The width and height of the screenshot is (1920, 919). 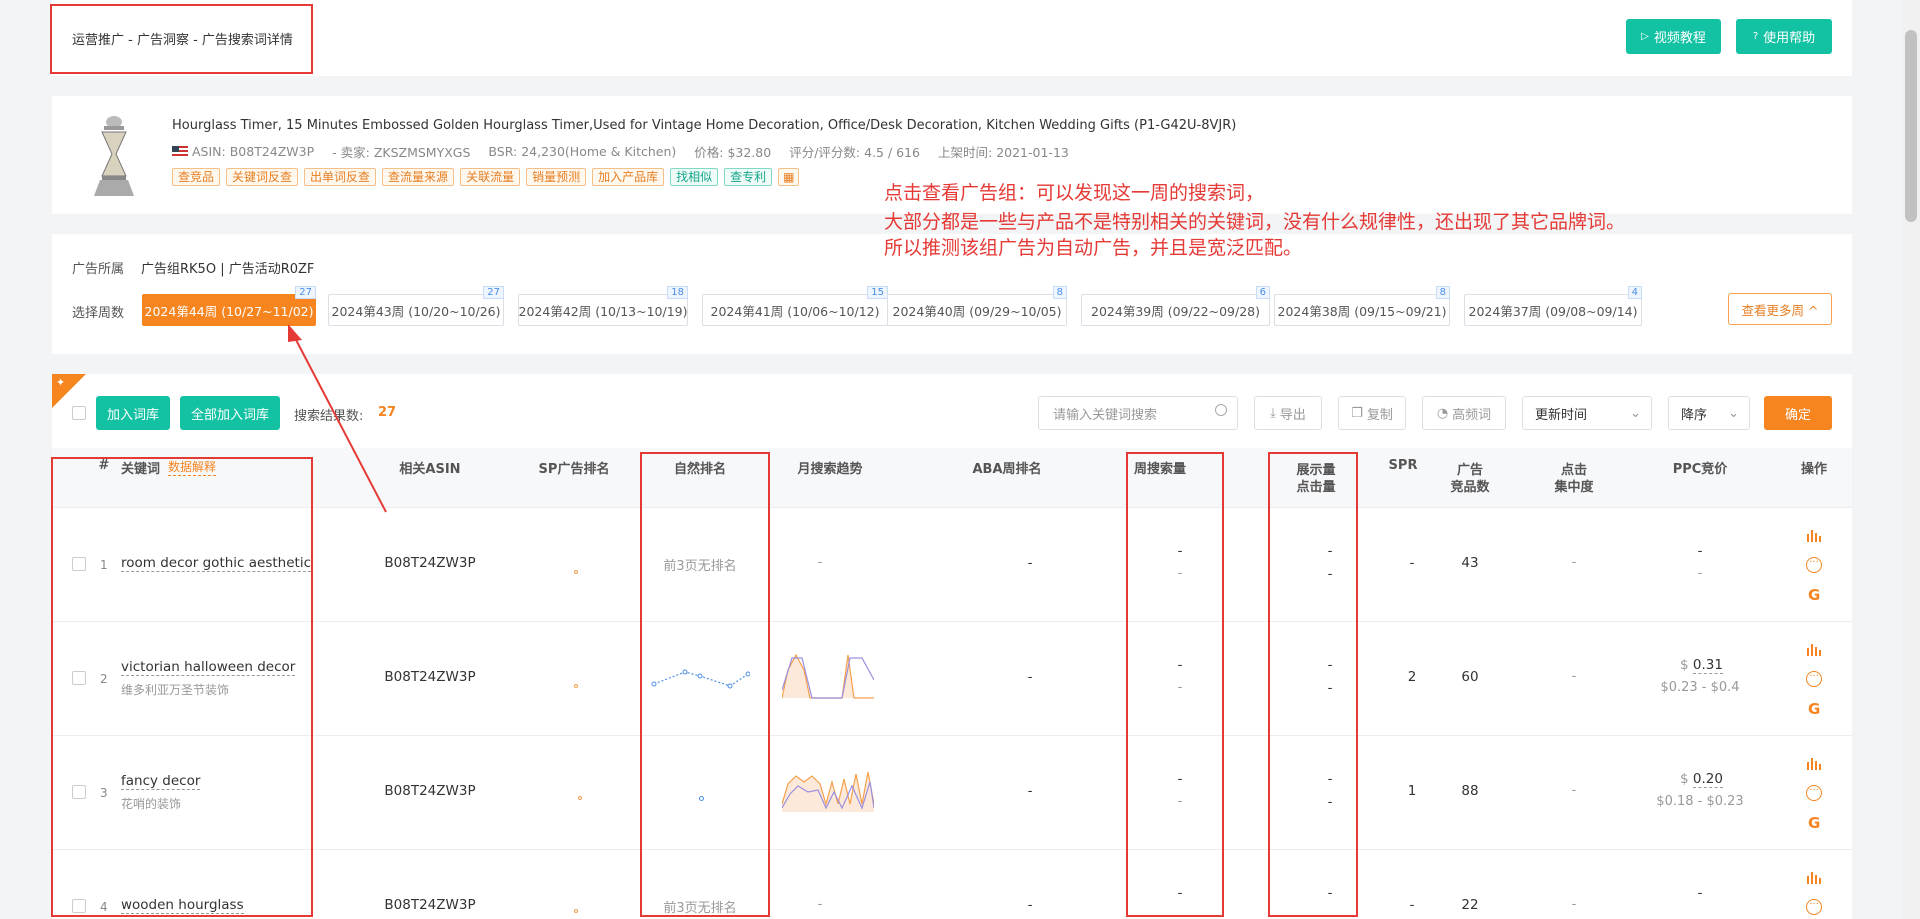 I want to click on tag-find-similar: 找相似, so click(x=694, y=177).